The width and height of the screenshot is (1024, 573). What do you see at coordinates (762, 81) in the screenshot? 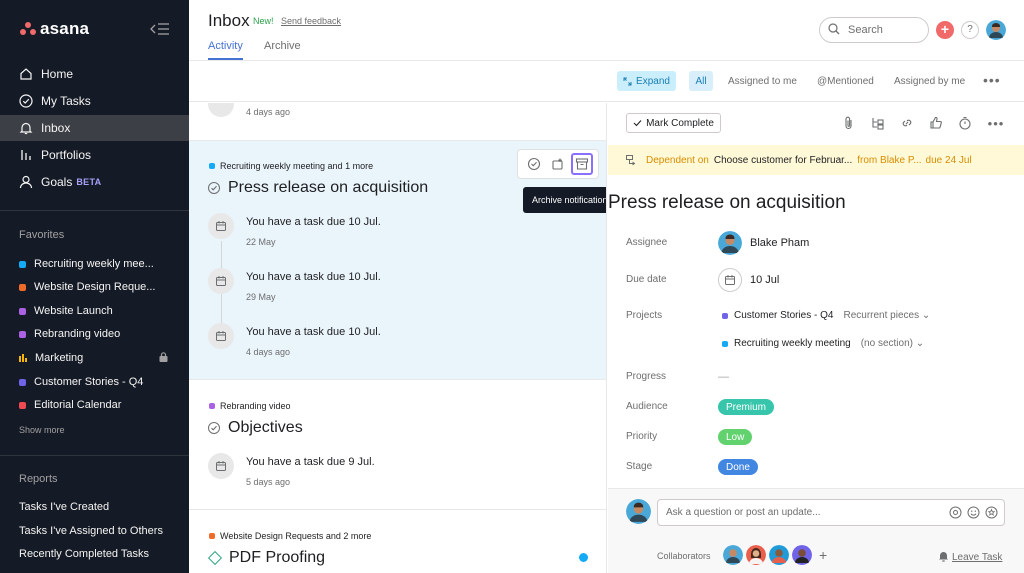
I see `filter-assigned-to-me: Assigned to me` at bounding box center [762, 81].